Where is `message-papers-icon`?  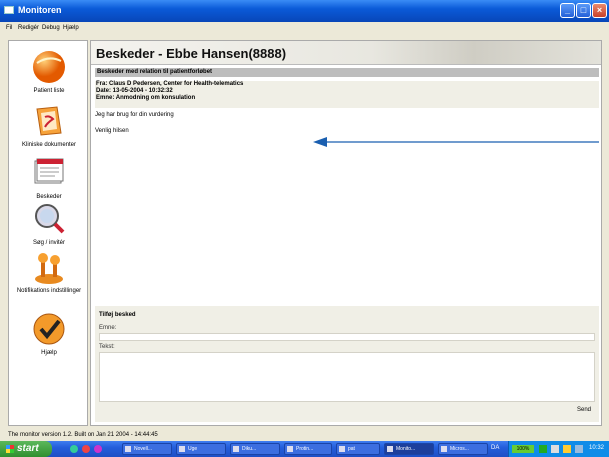
message-papers-icon is located at coordinates (49, 171).